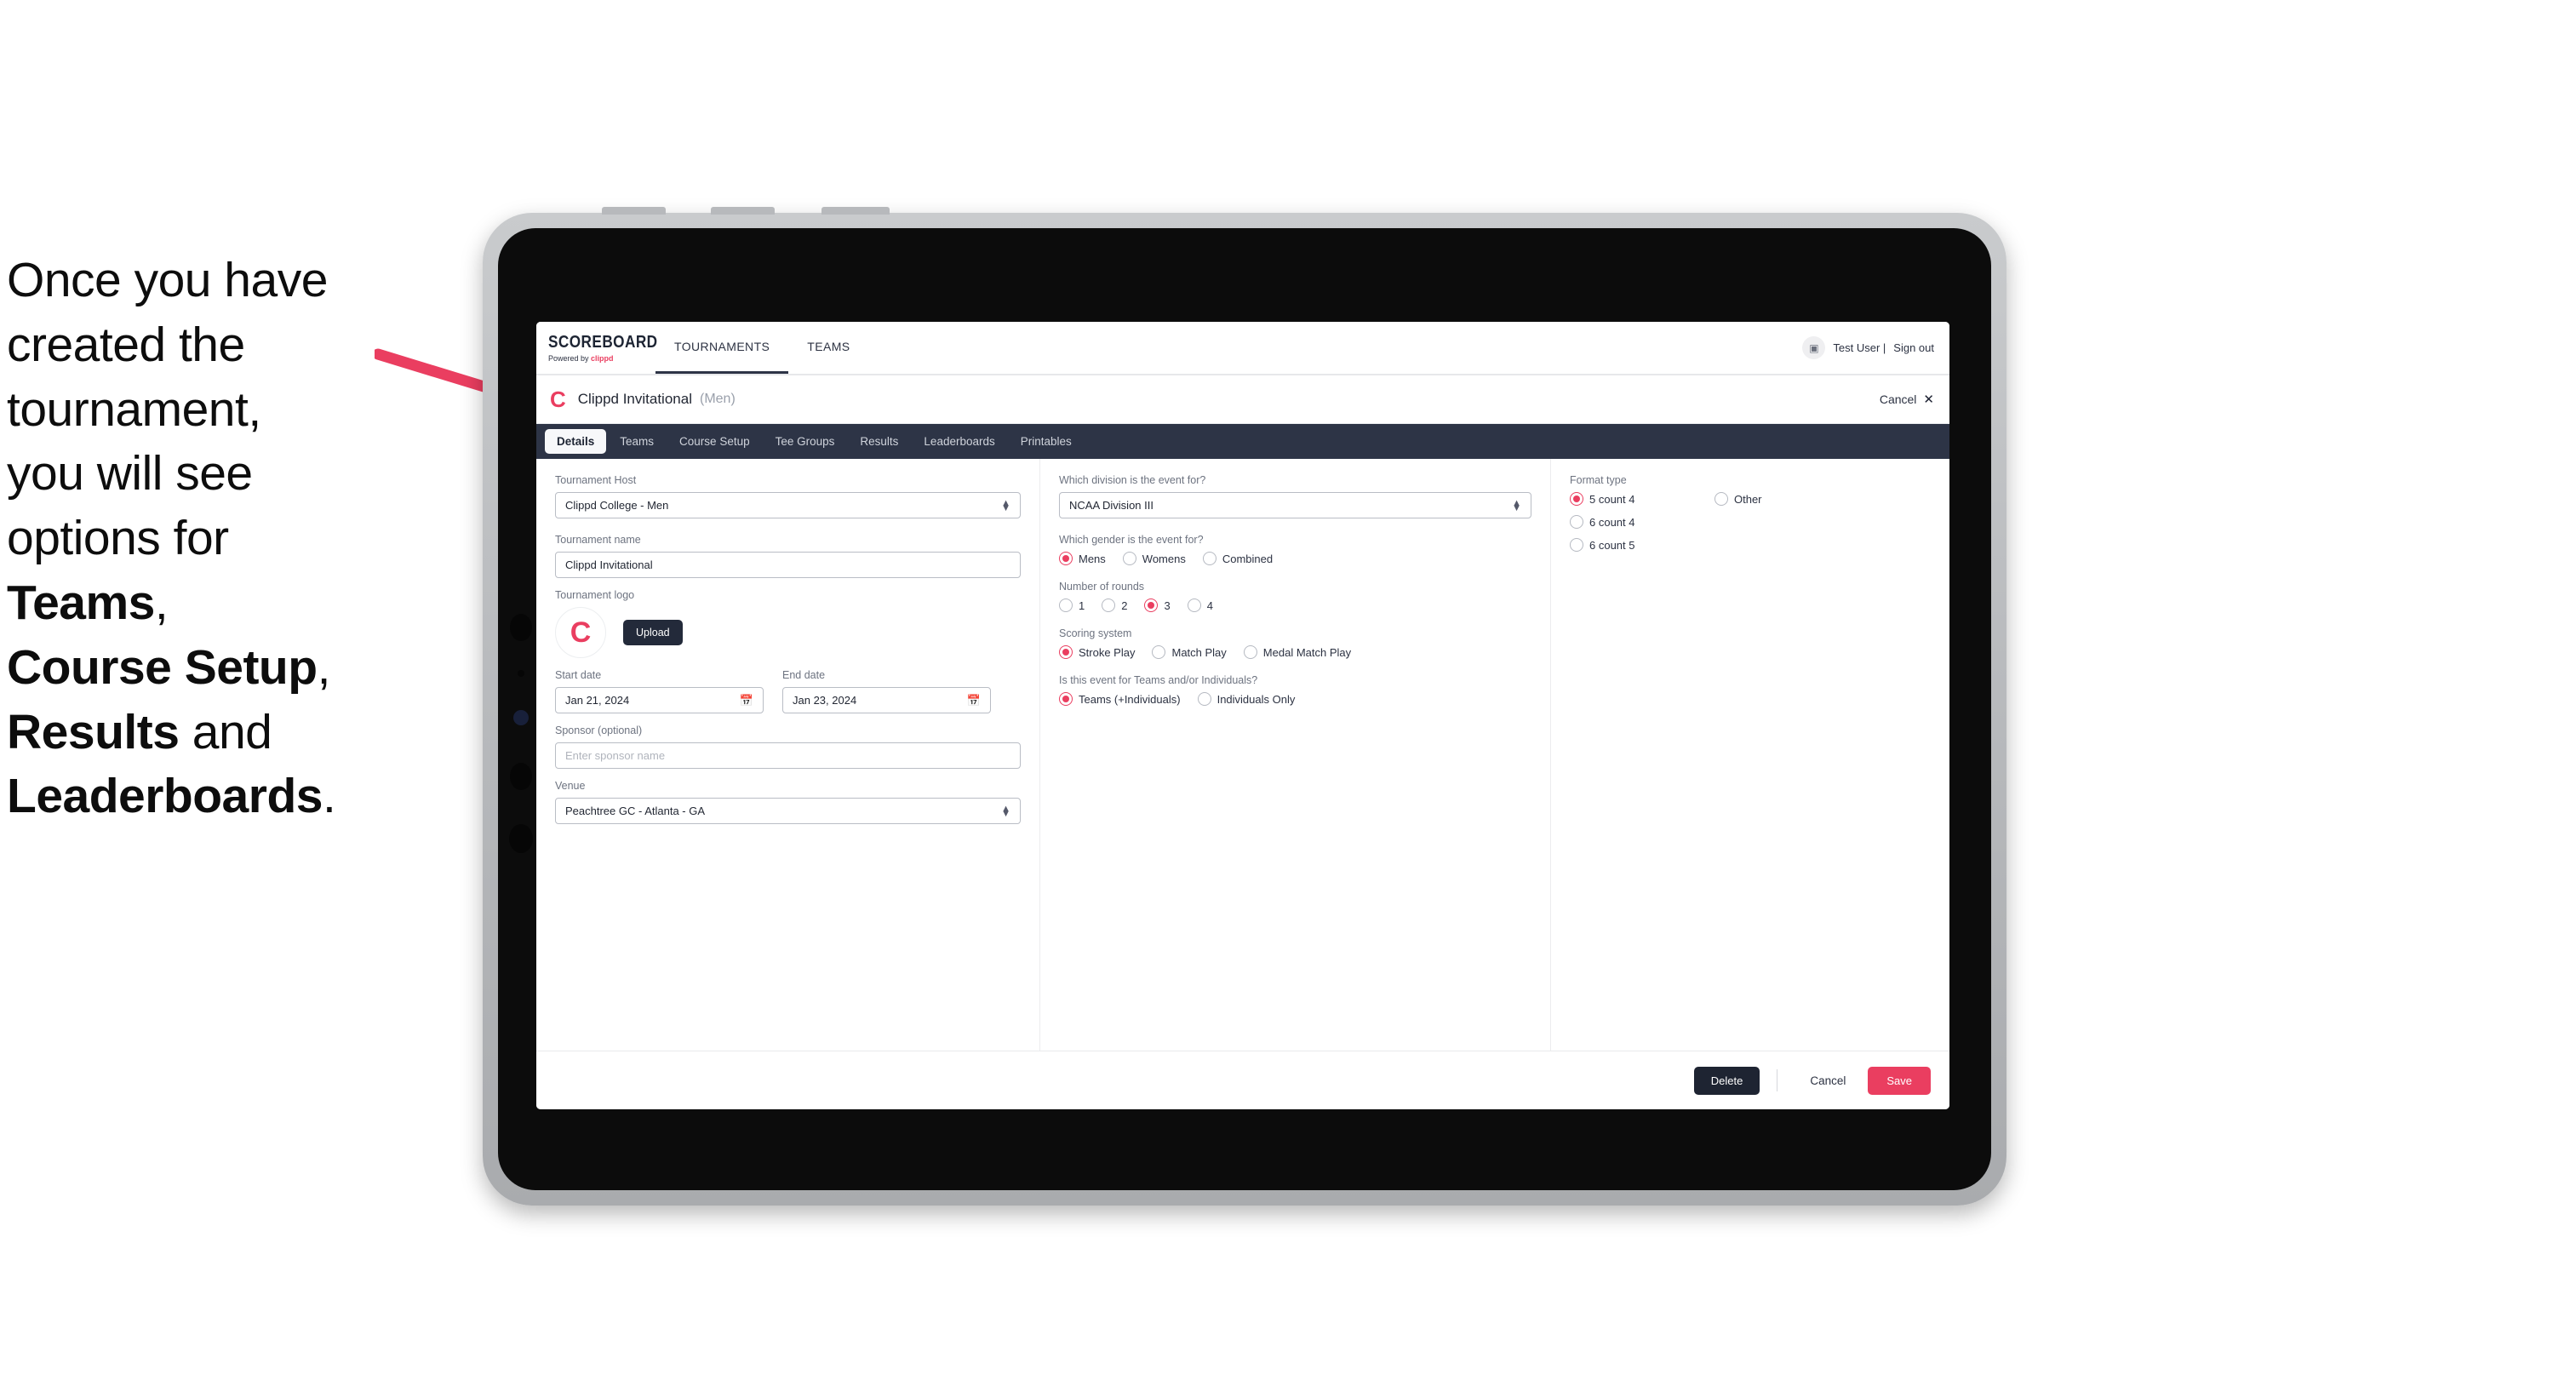 This screenshot has width=2576, height=1386. What do you see at coordinates (1637, 545) in the screenshot?
I see `radio-format-6-count-5: 6 count 5` at bounding box center [1637, 545].